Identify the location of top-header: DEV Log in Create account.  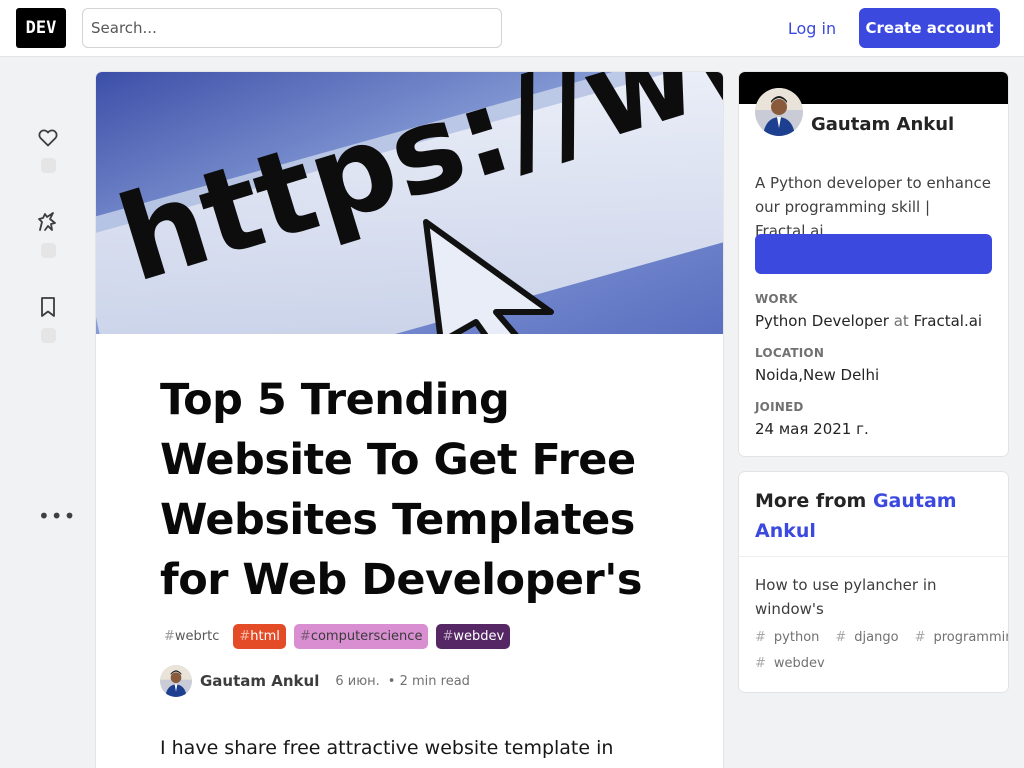
(512, 28).